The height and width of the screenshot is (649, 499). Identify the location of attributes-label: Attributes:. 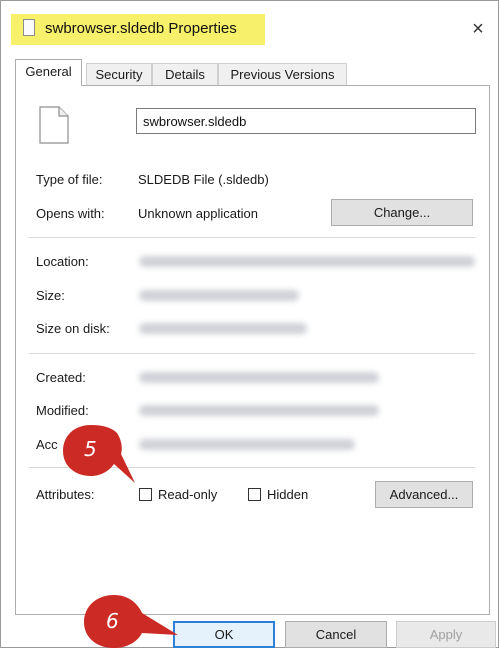
(65, 494).